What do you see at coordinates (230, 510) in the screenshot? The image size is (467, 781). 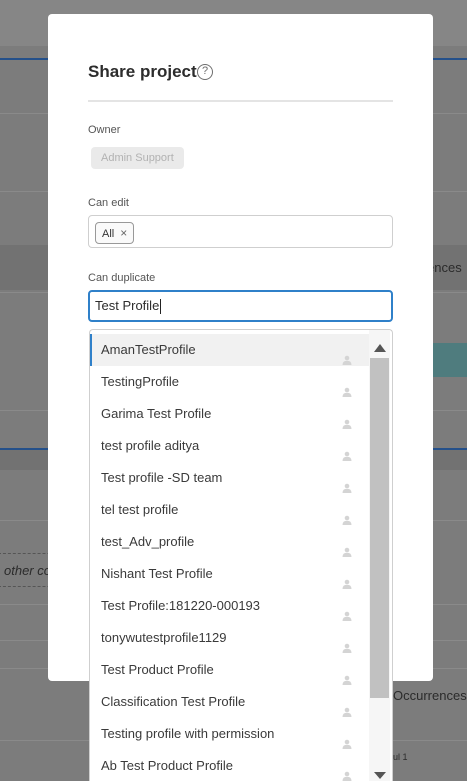 I see `profile-option: tel test profile` at bounding box center [230, 510].